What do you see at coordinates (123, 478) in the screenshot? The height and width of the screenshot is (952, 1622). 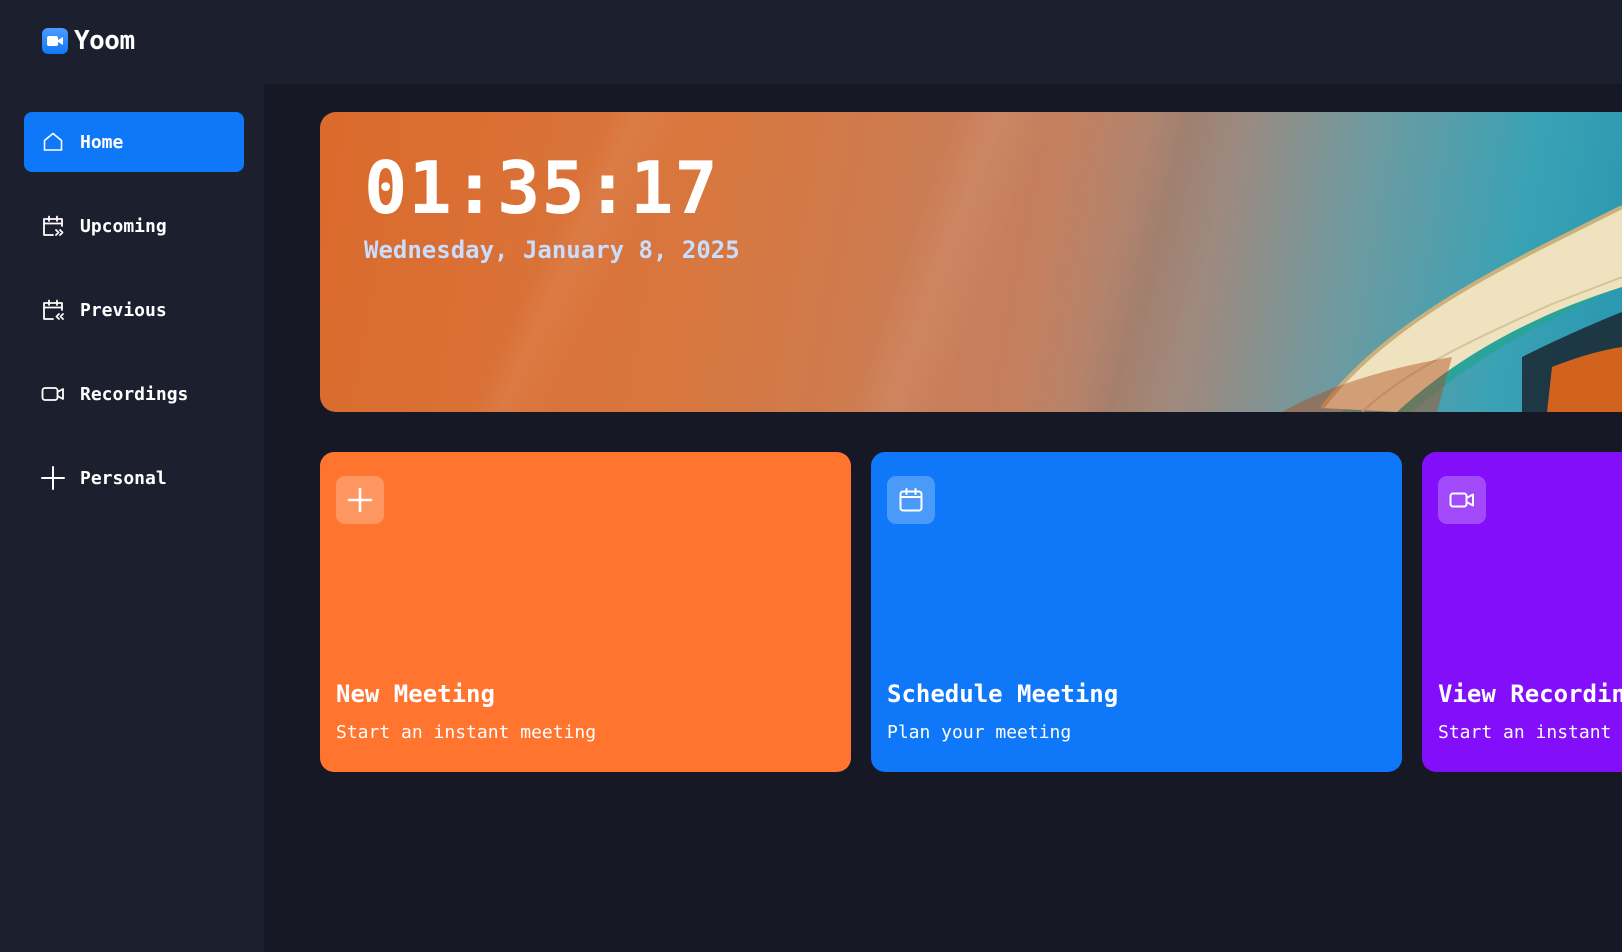 I see `sidebar-item-label: Personal` at bounding box center [123, 478].